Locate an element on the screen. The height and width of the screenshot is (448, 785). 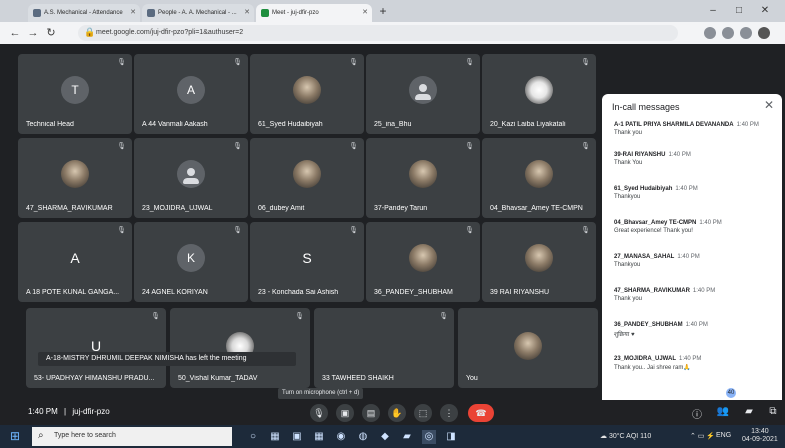
participant-tile: 🎙 50_Vishal Kumar_TADAV is located at coordinates (240, 348).